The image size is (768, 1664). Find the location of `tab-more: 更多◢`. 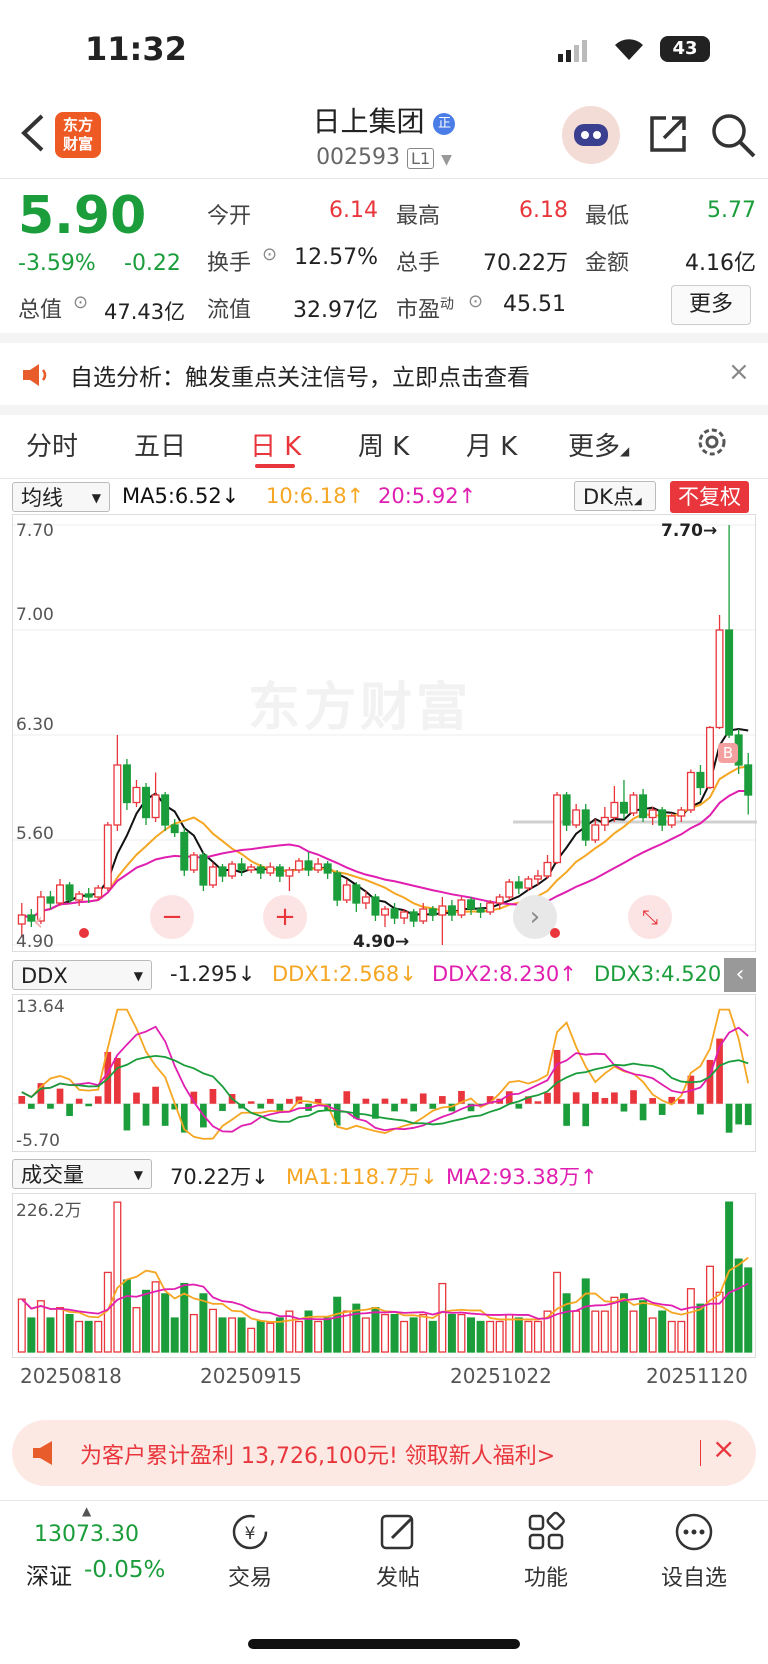

tab-more: 更多◢ is located at coordinates (598, 444).